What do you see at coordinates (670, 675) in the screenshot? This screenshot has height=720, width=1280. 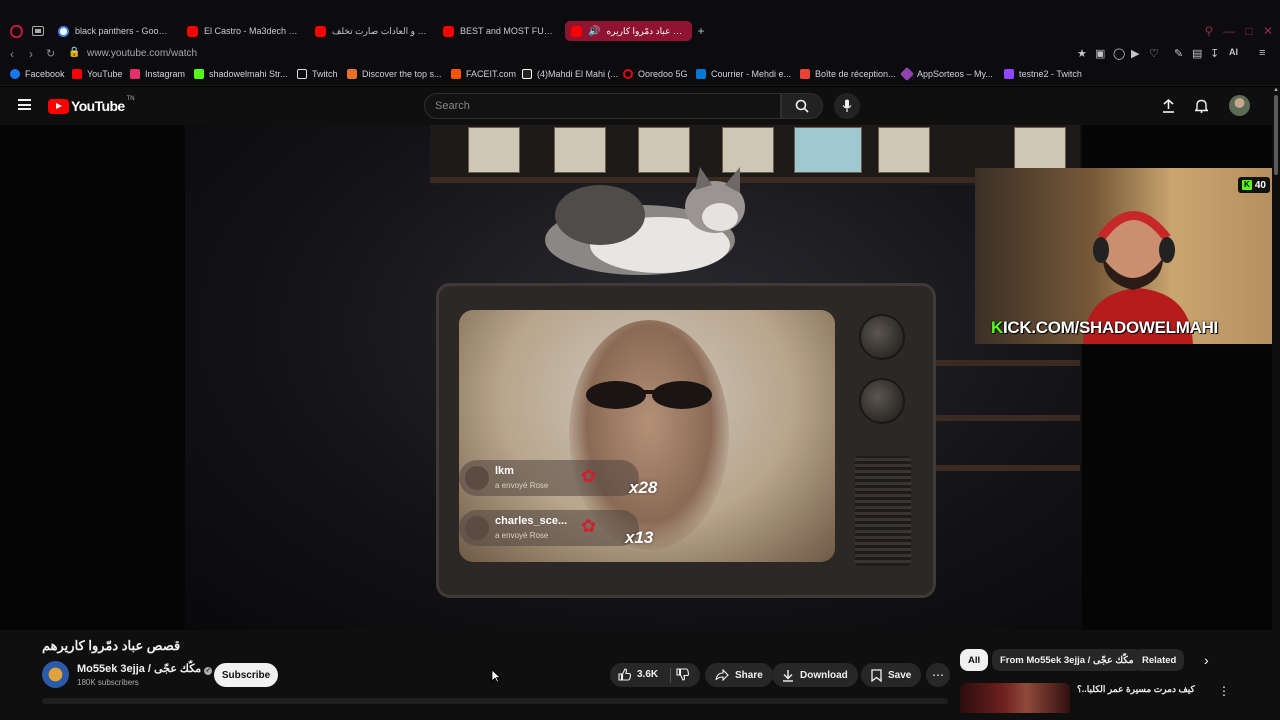 I see `like-divider` at bounding box center [670, 675].